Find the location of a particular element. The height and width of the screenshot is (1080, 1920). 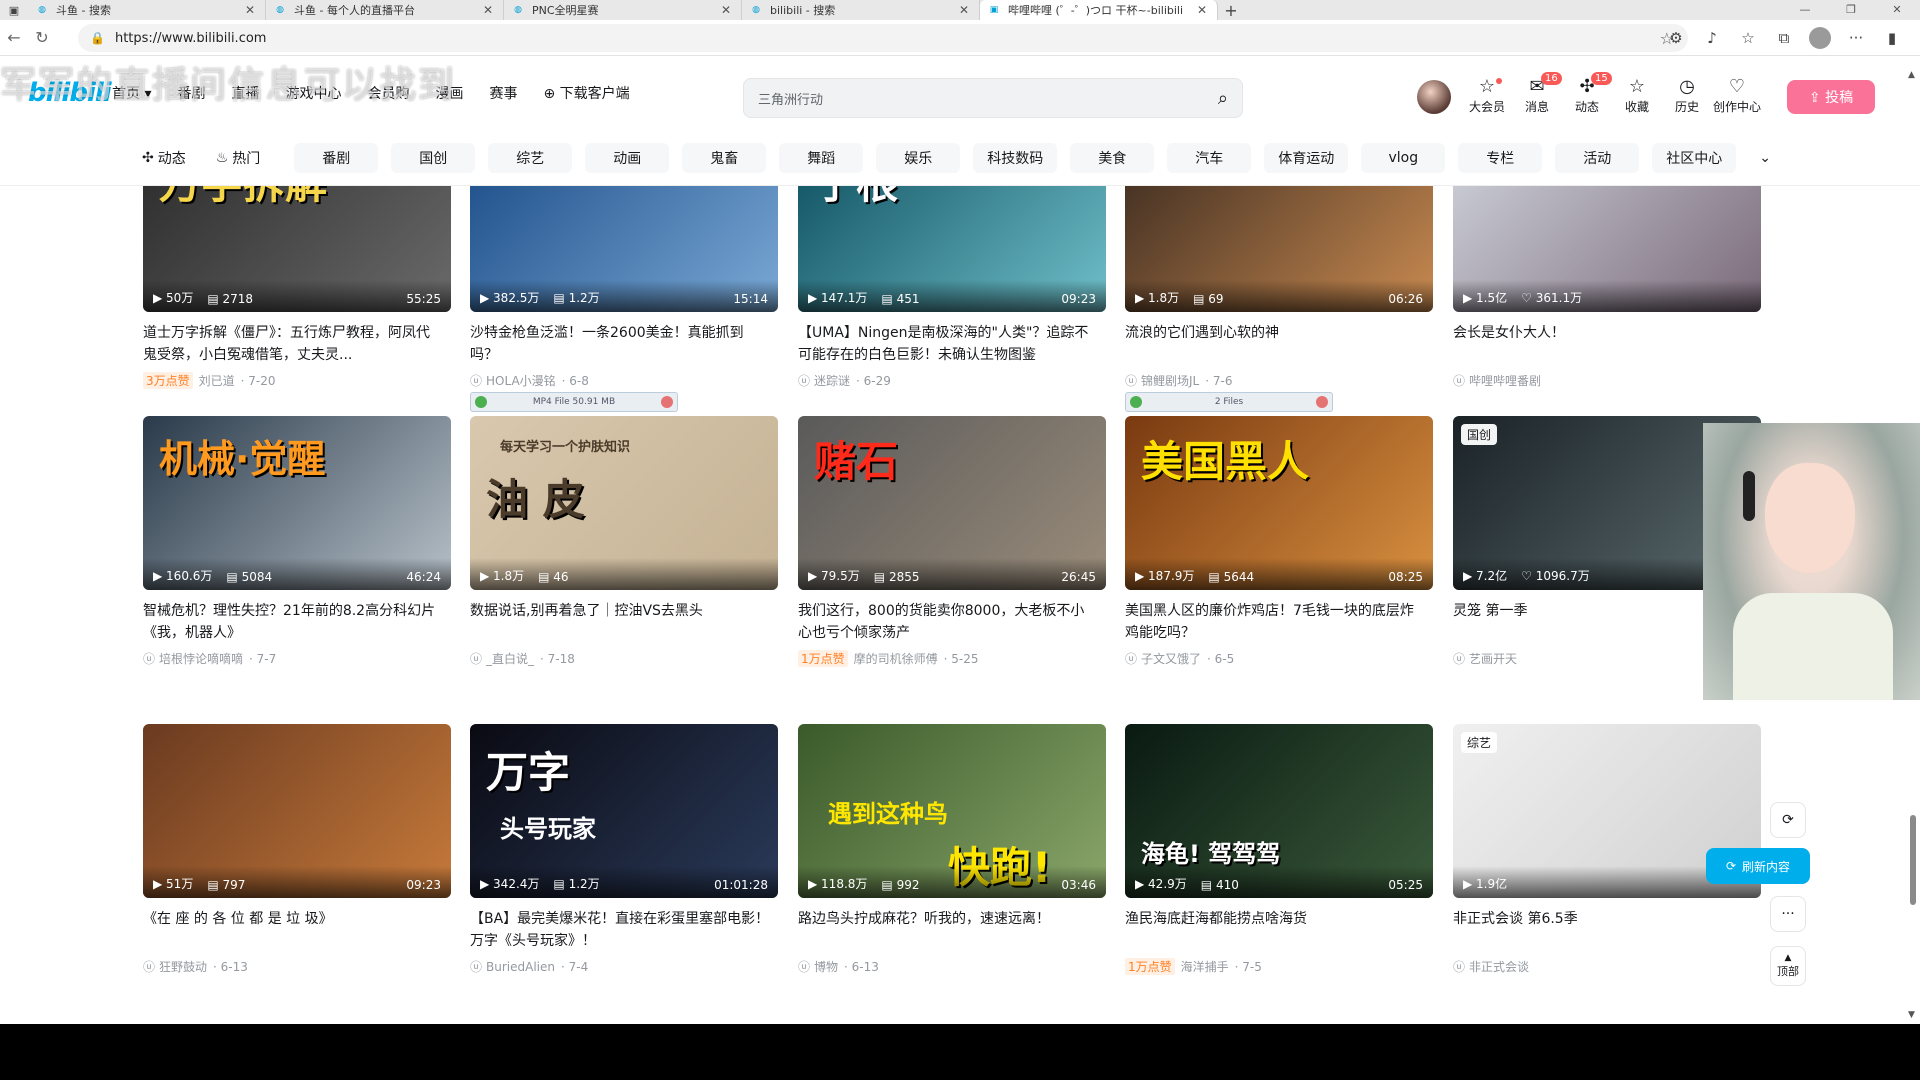

refresh-icon-button: ⟳ is located at coordinates (1788, 820).